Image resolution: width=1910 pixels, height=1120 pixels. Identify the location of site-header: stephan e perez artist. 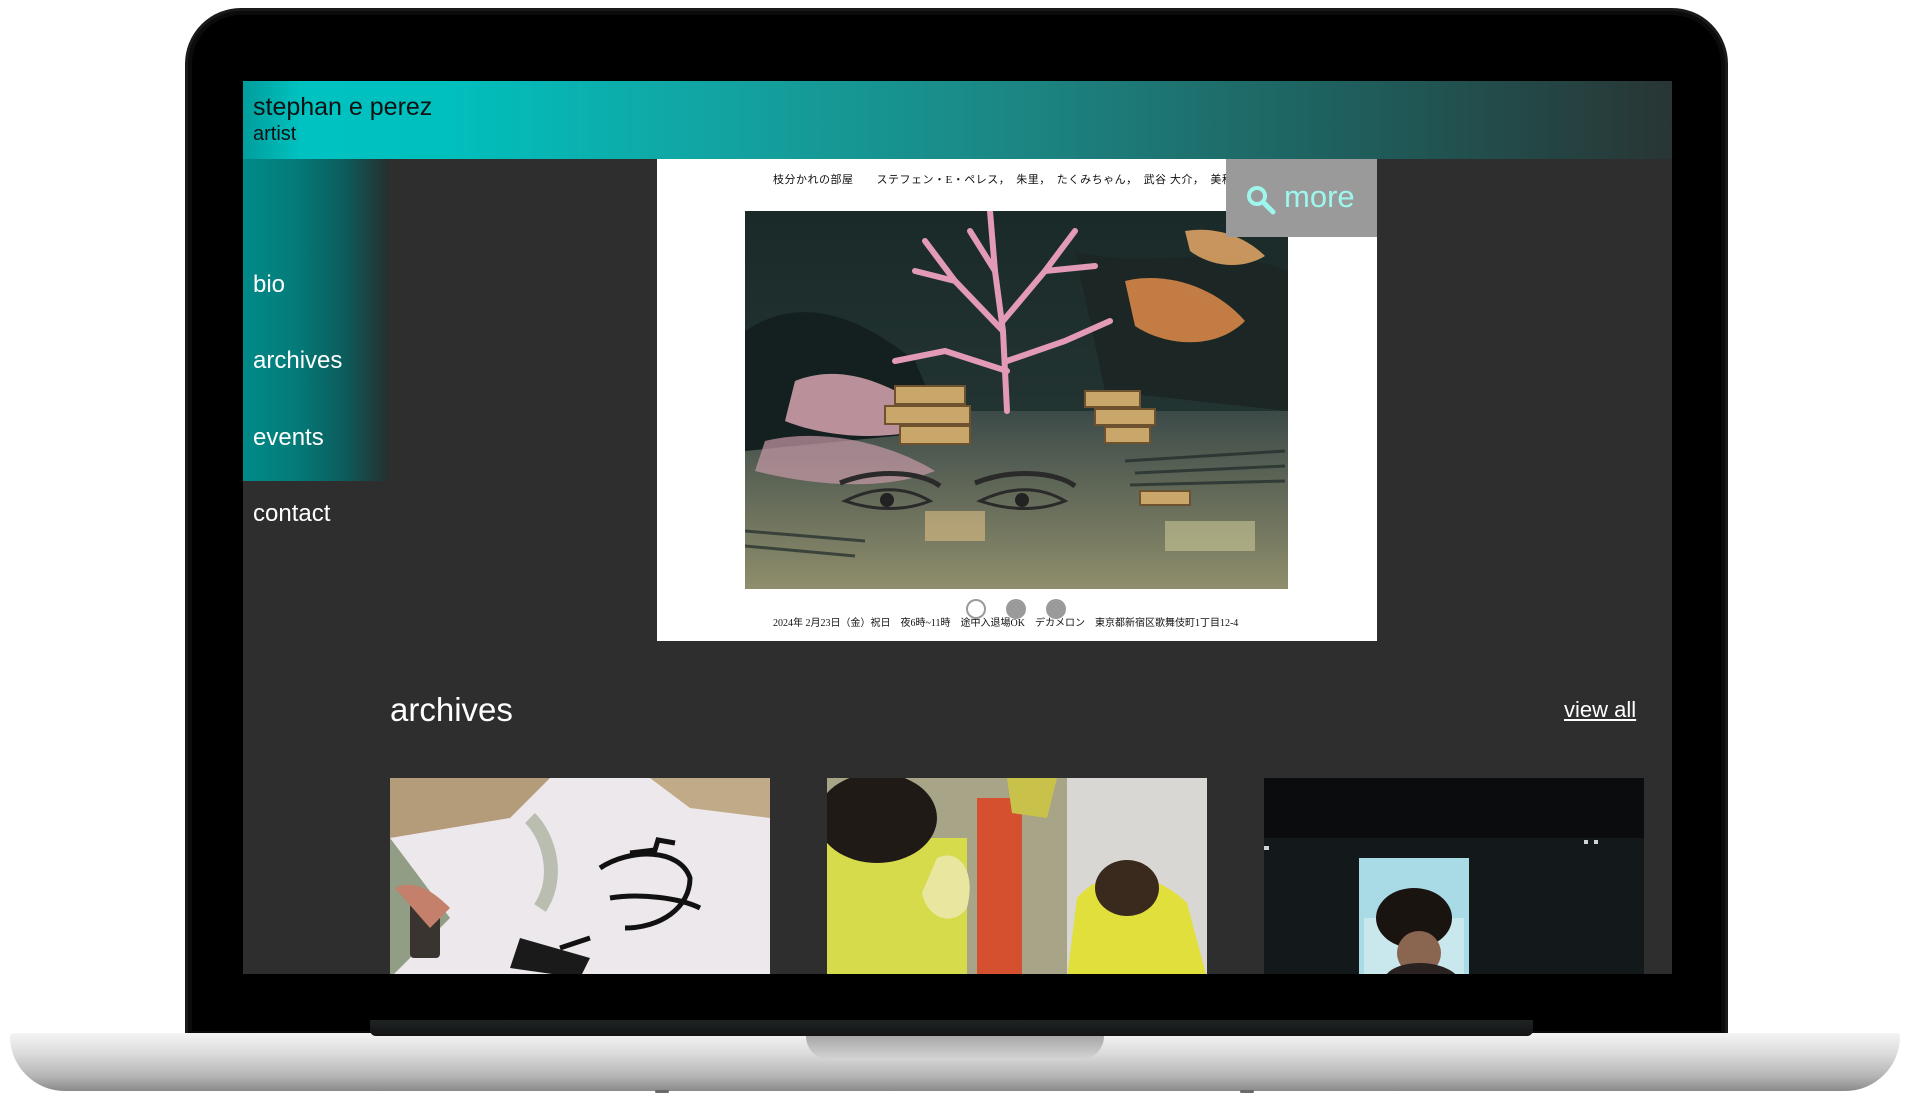
(957, 120).